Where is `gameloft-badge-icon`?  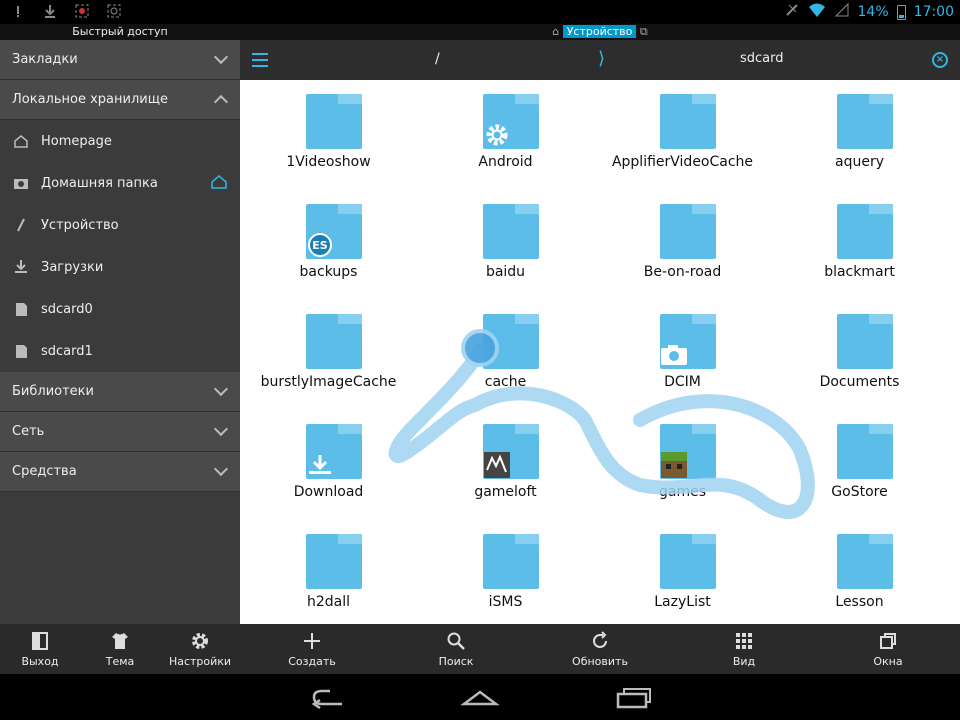 gameloft-badge-icon is located at coordinates (497, 465).